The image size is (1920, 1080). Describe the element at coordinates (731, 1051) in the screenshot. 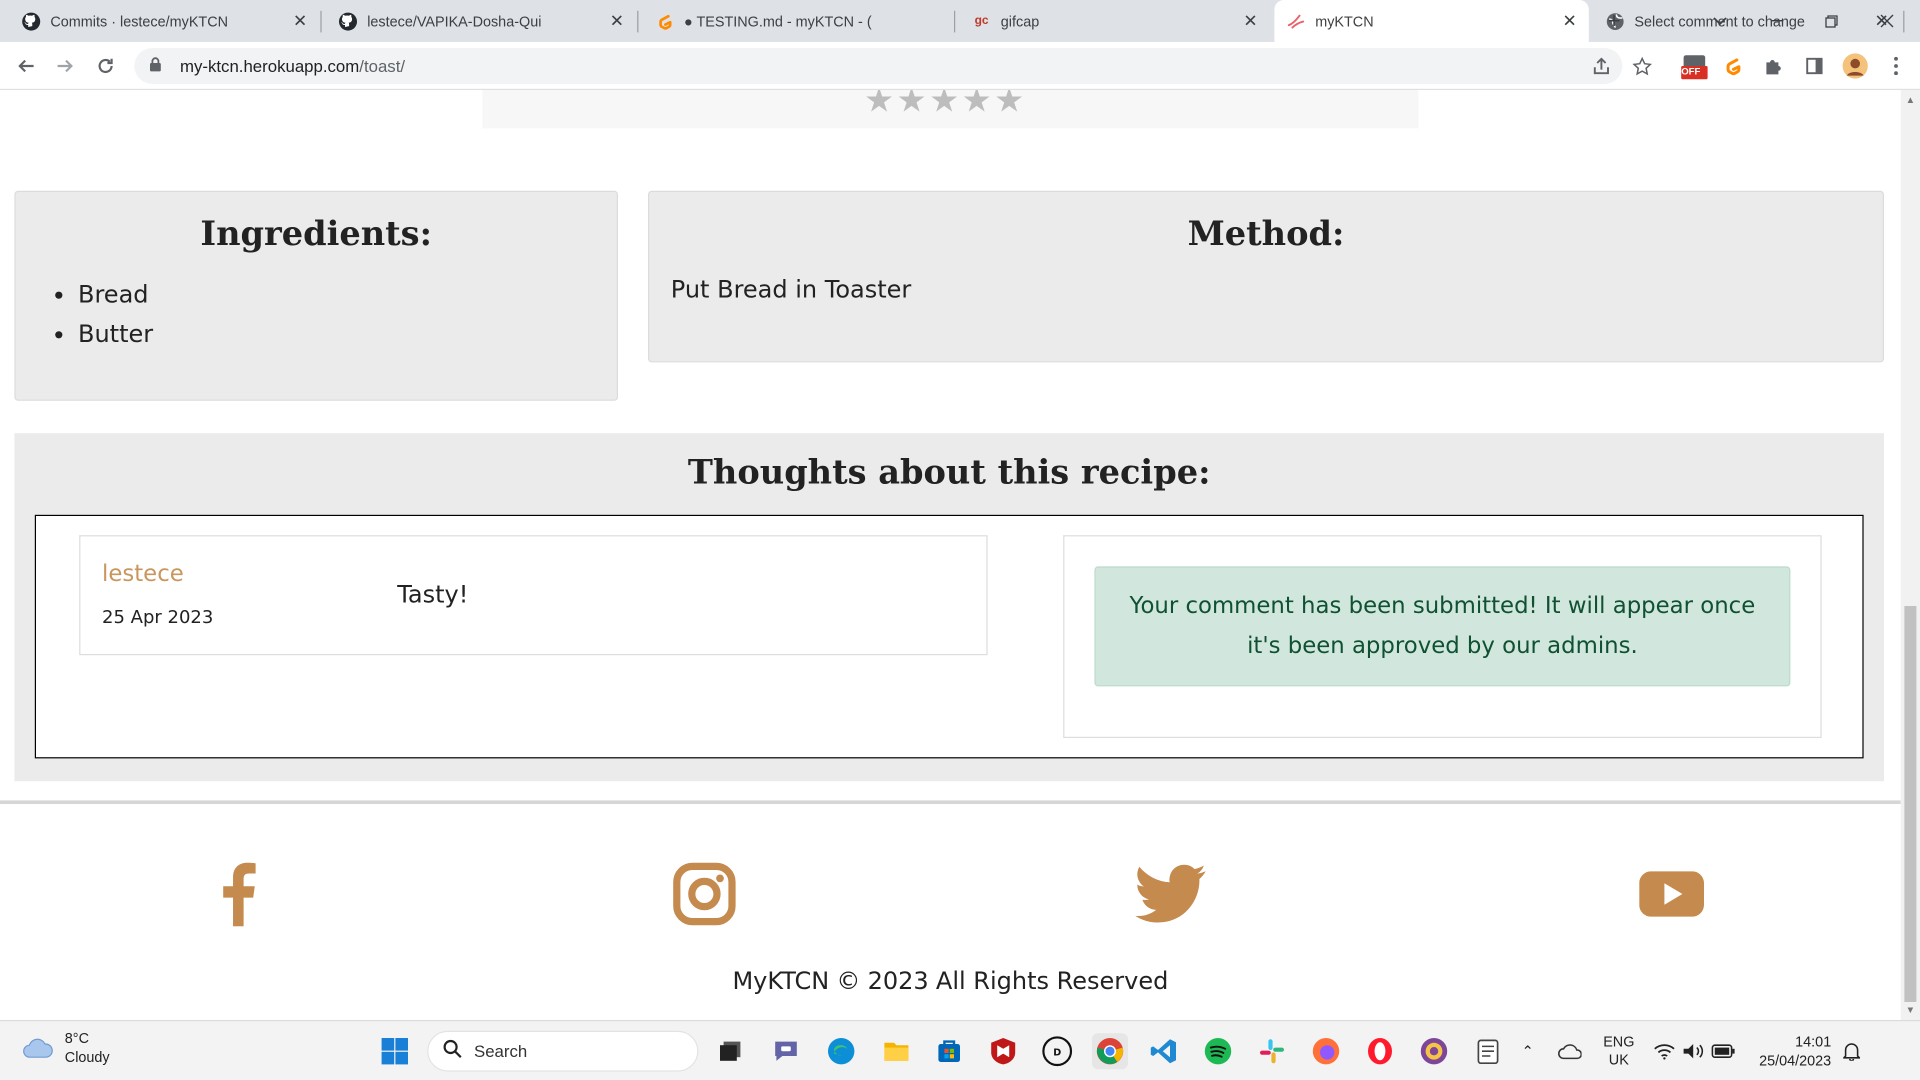

I see `task-view-icon` at that location.